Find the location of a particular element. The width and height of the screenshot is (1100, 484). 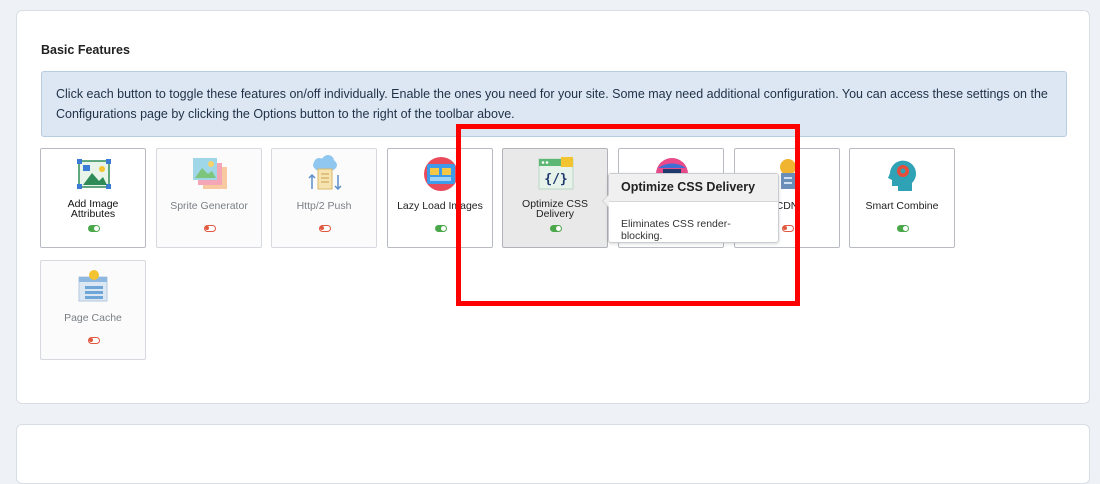

feature-button-smart-combine: Smart Combine is located at coordinates (902, 198).